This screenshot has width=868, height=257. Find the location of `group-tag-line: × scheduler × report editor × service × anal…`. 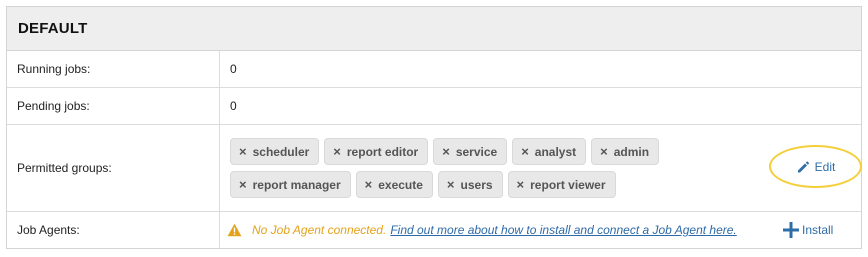

group-tag-line: × scheduler × report editor × service × anal… is located at coordinates (445, 151).